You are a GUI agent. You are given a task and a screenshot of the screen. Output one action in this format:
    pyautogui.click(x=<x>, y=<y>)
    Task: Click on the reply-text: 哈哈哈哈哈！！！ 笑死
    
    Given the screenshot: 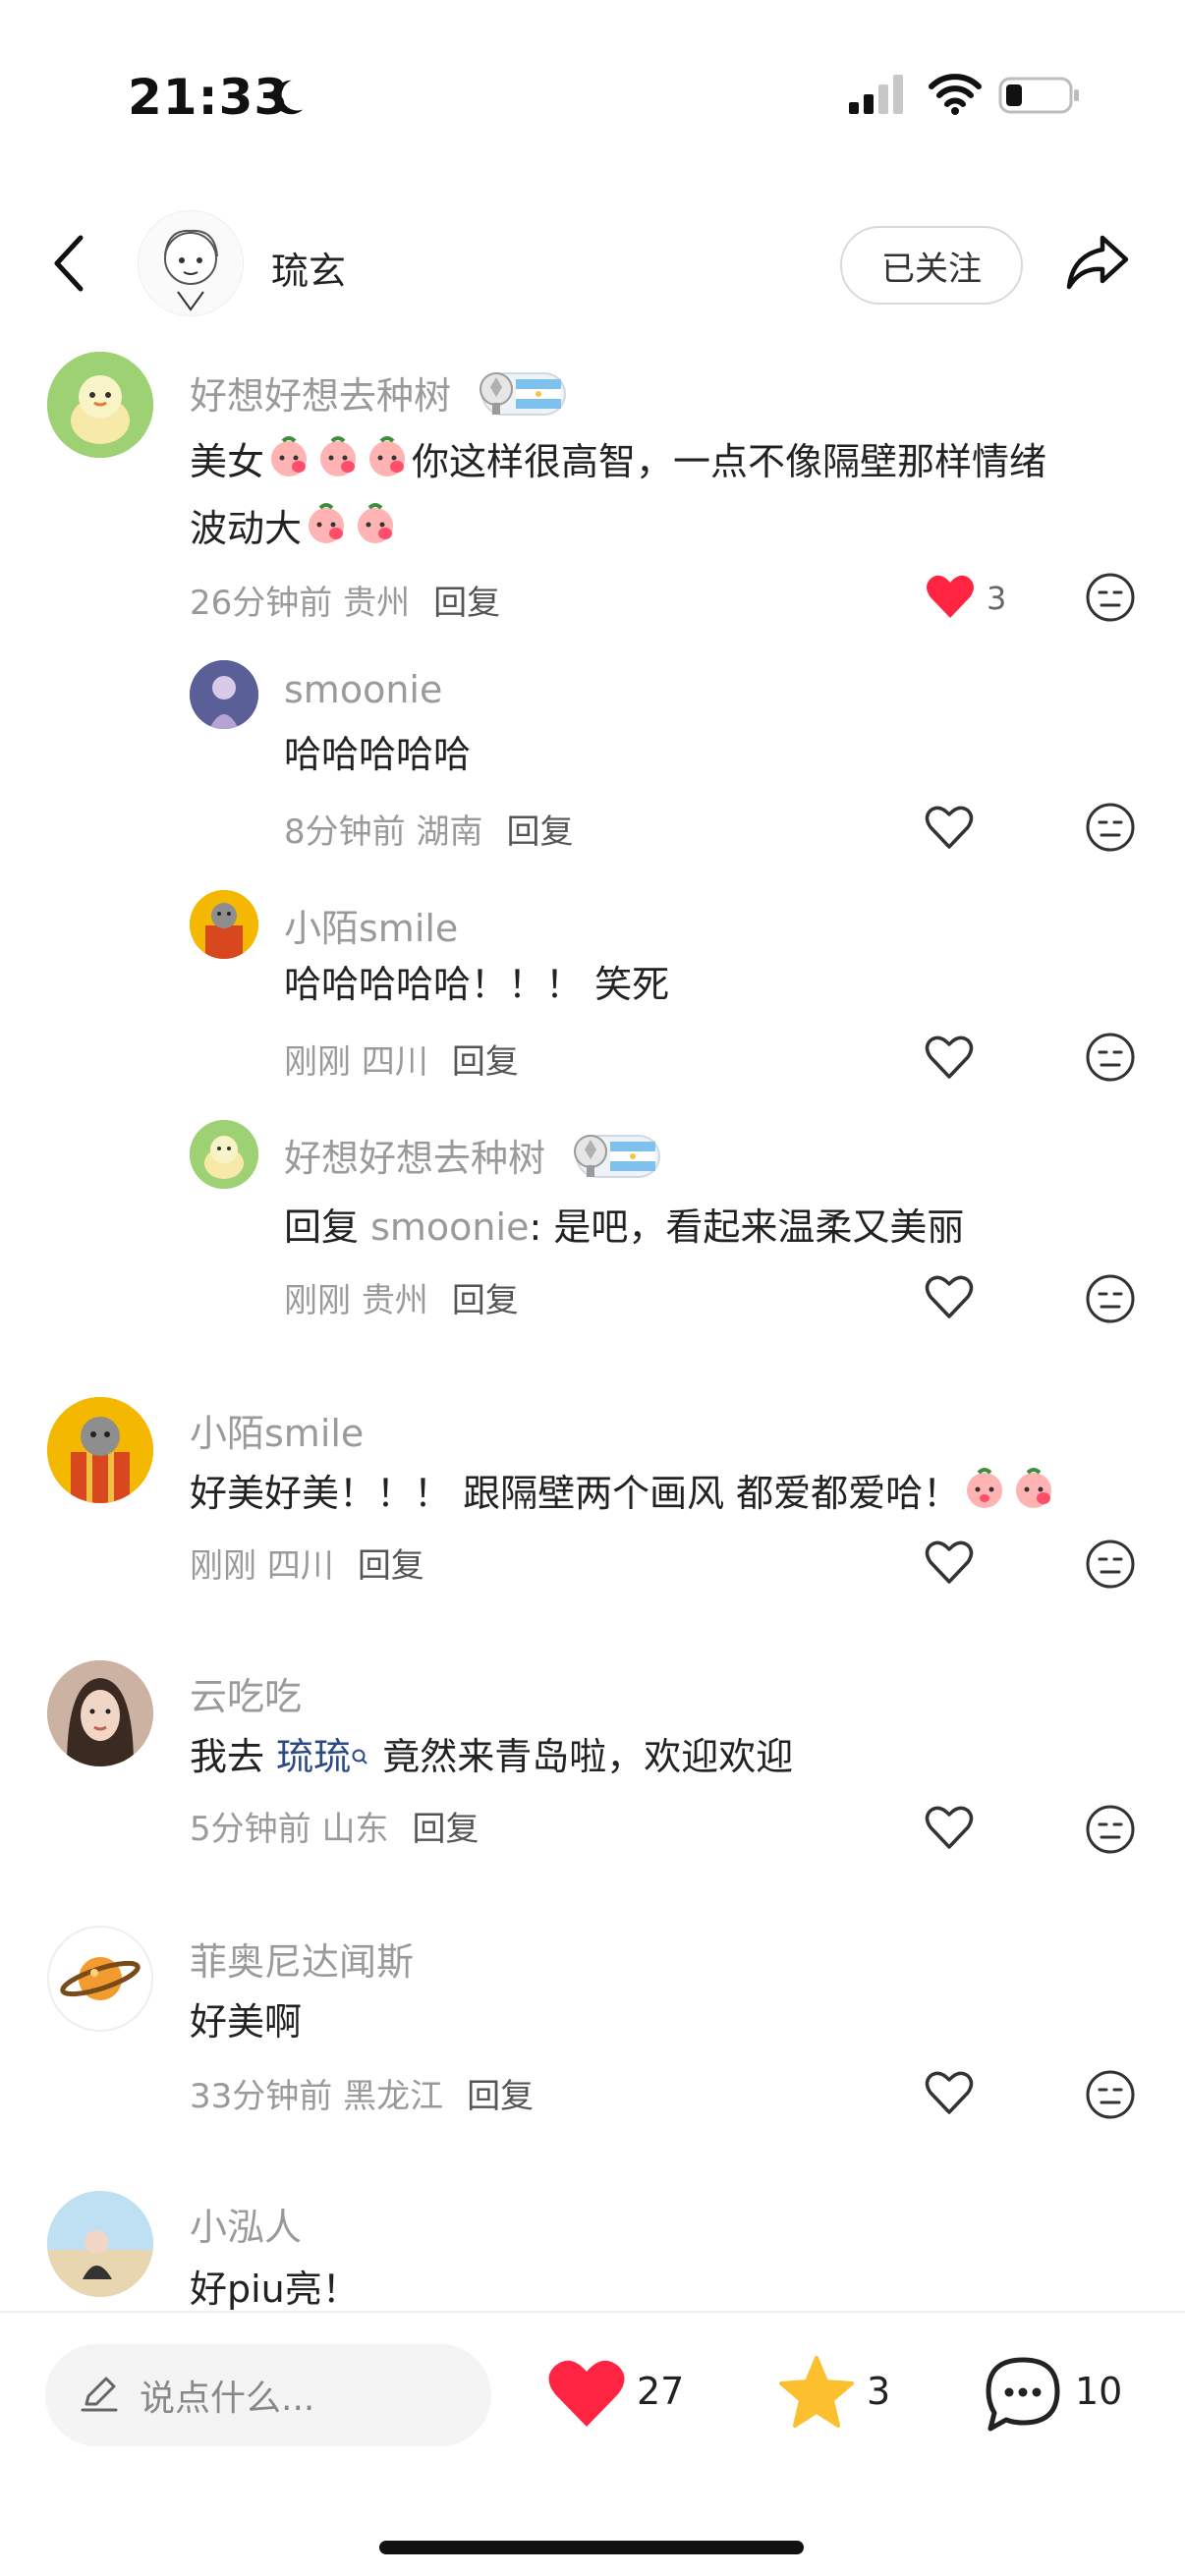 What is the action you would take?
    pyautogui.click(x=477, y=984)
    